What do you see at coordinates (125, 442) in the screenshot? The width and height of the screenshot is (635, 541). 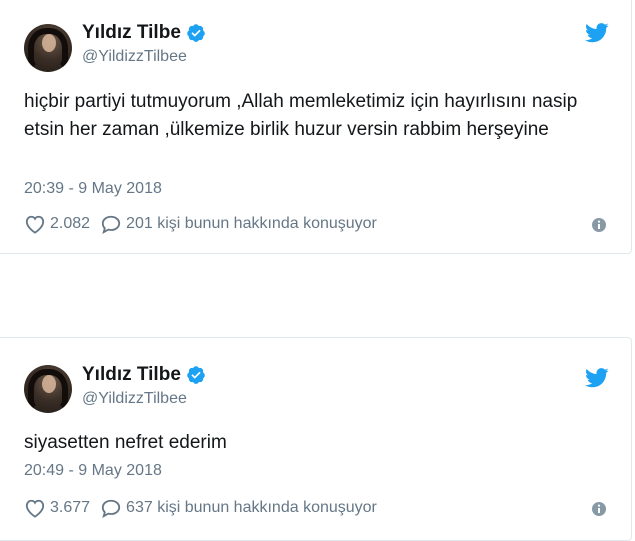 I see `tweet-text: siyasetten nefret ederim` at bounding box center [125, 442].